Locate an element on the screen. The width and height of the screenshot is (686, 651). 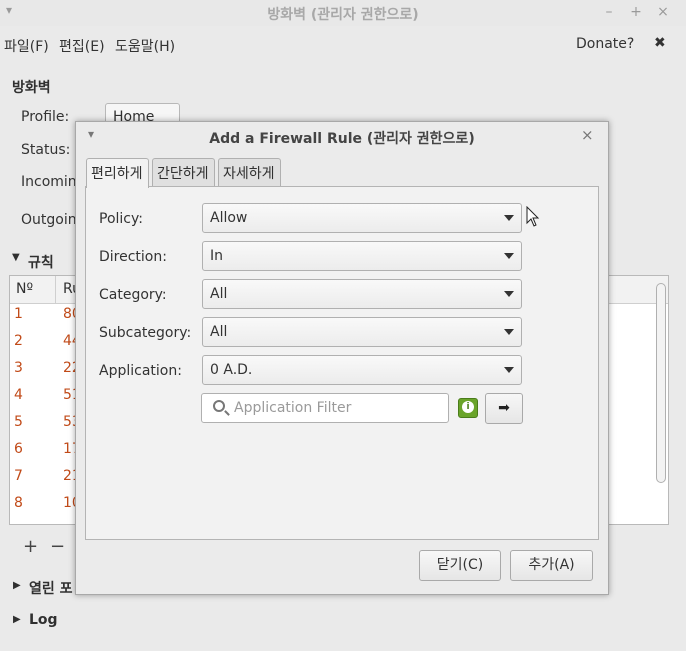
policy-label: Policy: is located at coordinates (121, 219).